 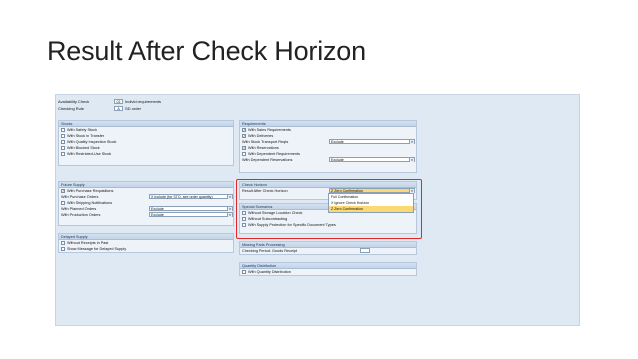 I want to click on restricted-use-checkbox, so click(x=63, y=154).